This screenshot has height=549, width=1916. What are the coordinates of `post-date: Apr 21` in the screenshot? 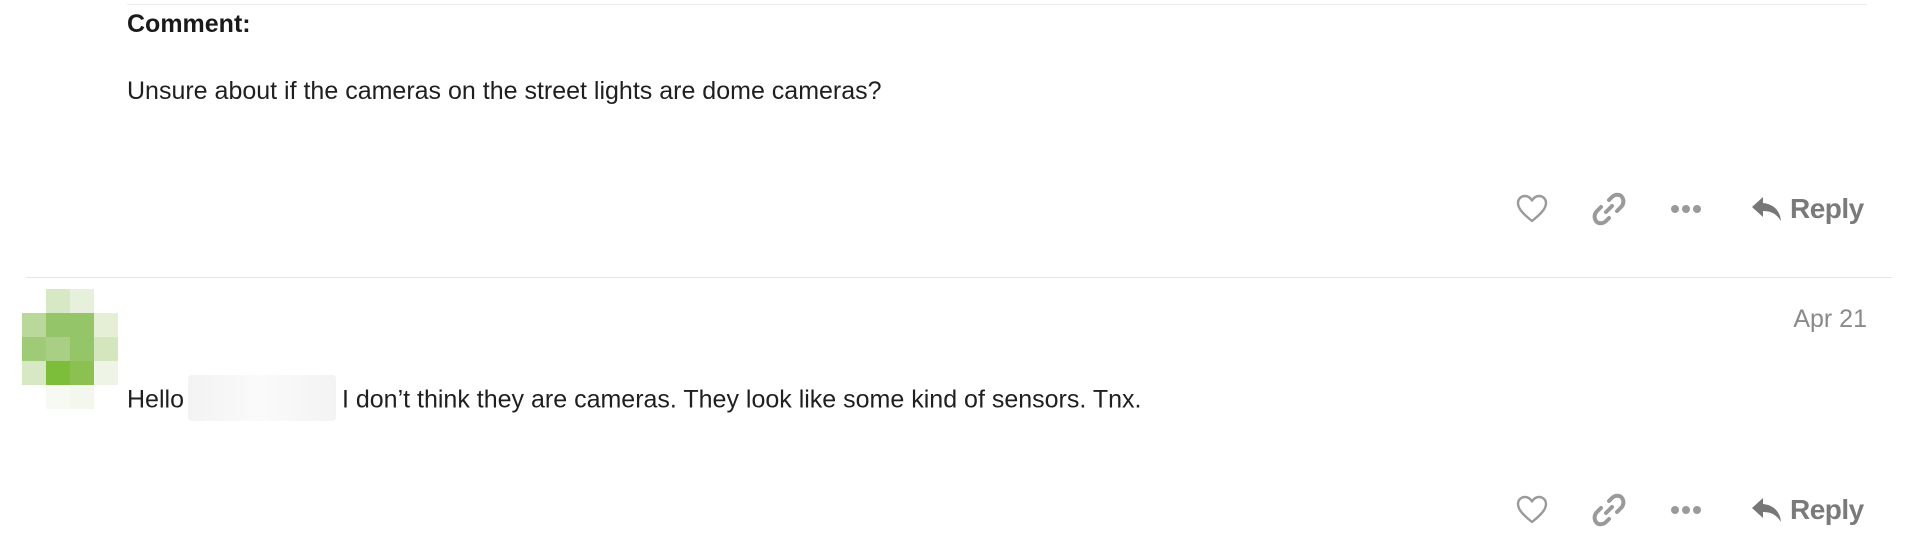 It's located at (1830, 319).